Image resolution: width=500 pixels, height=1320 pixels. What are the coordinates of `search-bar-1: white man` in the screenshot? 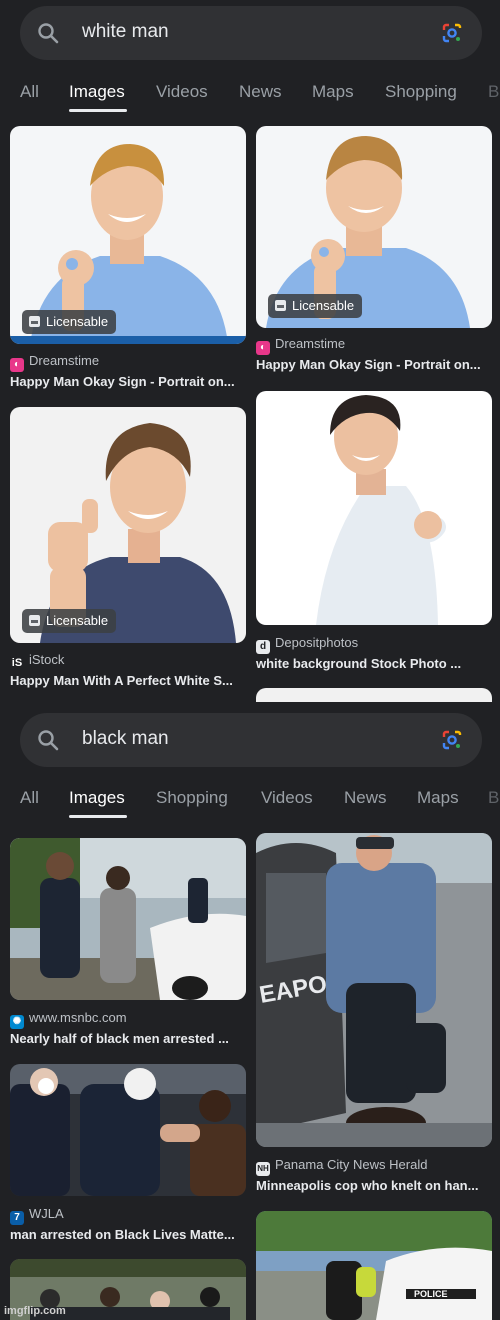 It's located at (251, 33).